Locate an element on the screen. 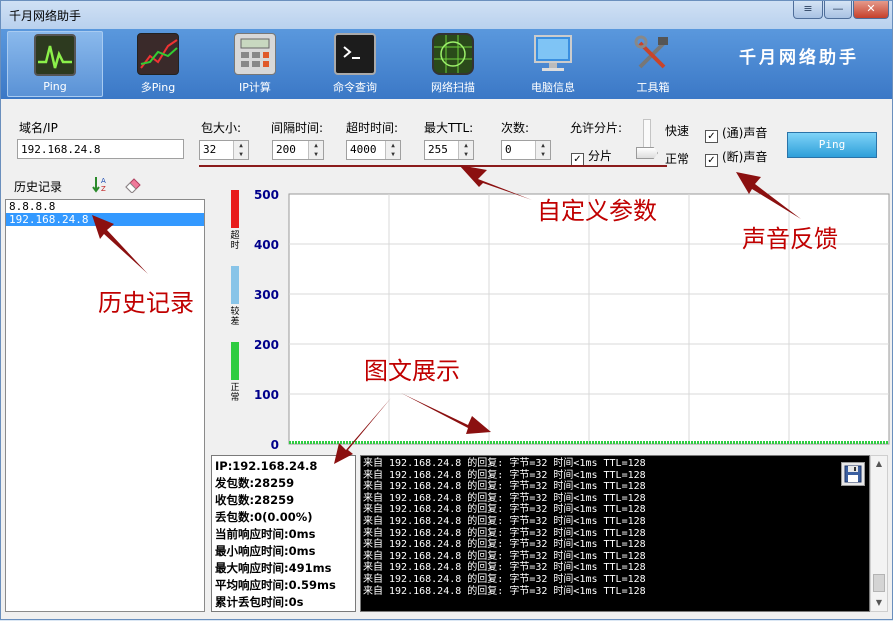  scrollbar-thumb is located at coordinates (879, 583).